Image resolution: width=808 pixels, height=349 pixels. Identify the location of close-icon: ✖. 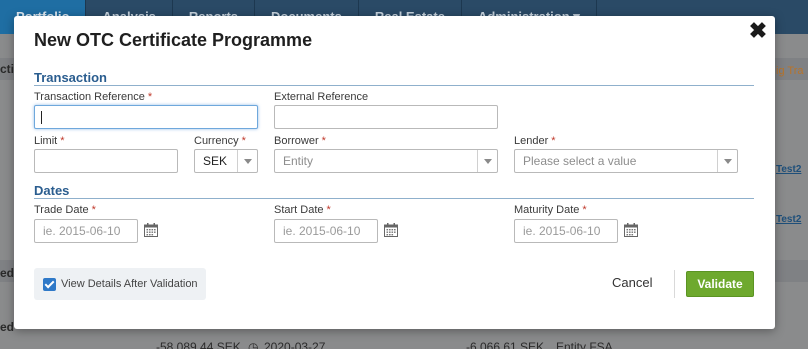
(758, 31).